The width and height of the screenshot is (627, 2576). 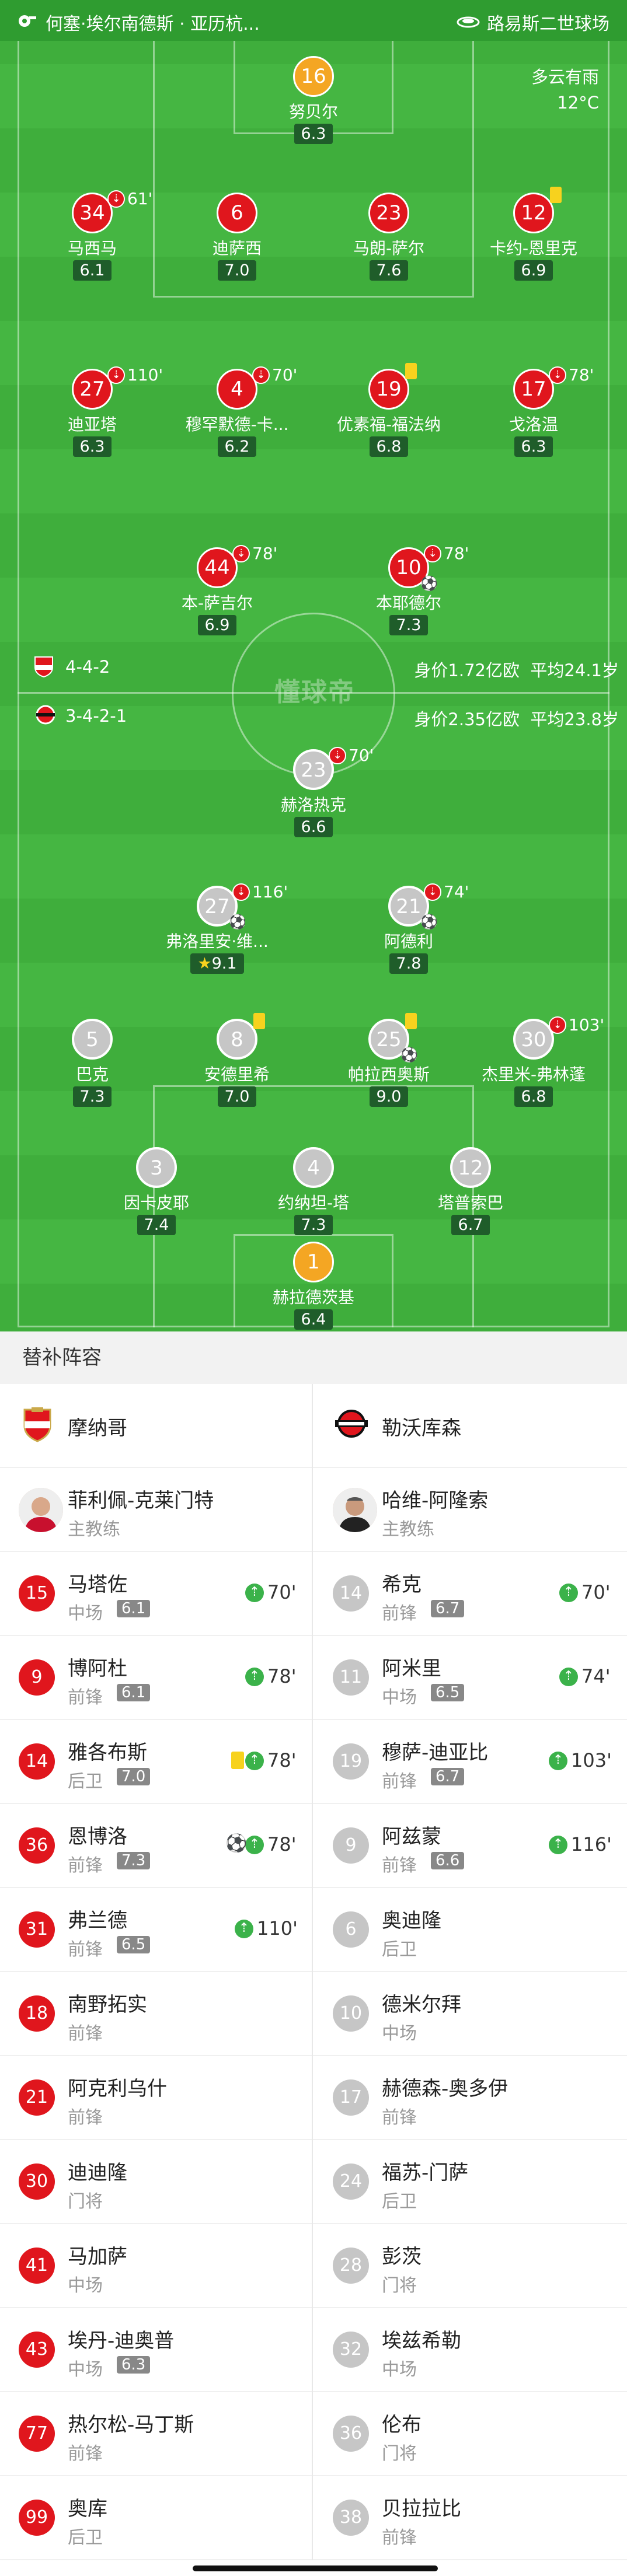 I want to click on pitch-player: 21 ⇣ 74' ⚽ 阿德利 7.8, so click(x=409, y=928).